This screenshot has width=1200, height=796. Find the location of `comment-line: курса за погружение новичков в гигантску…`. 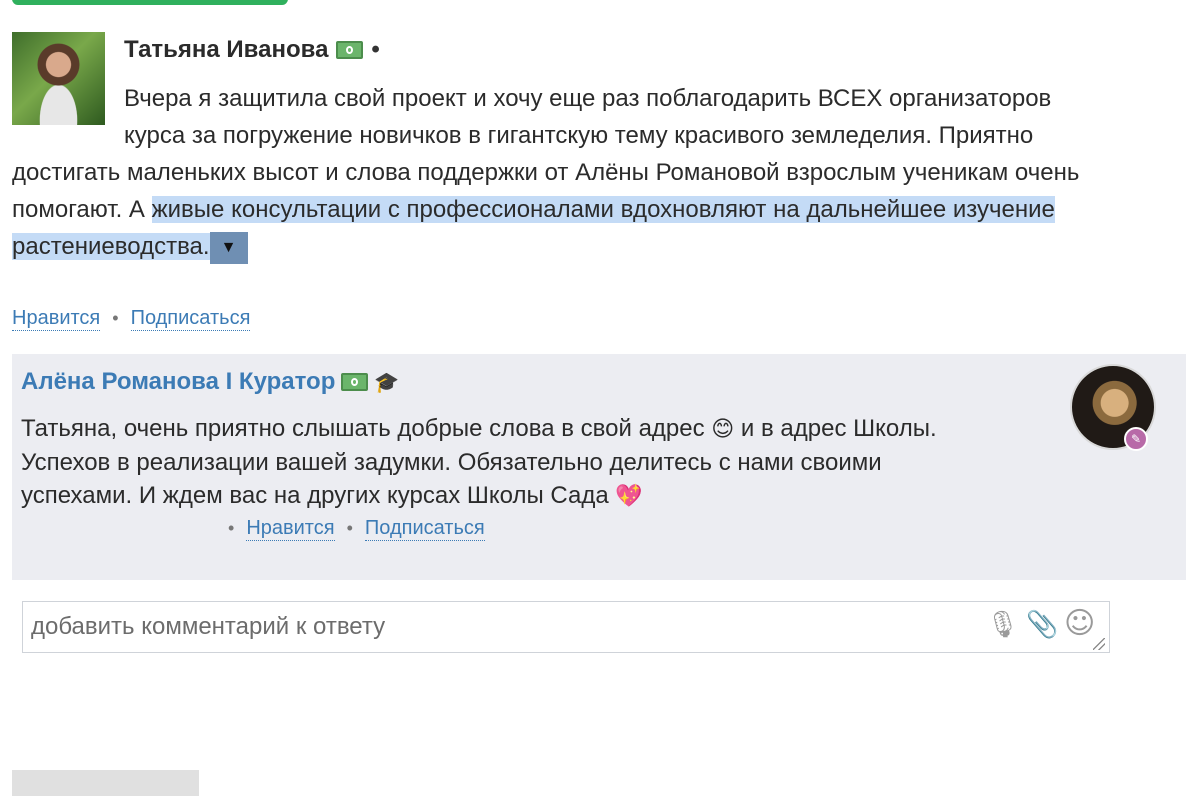

comment-line: курса за погружение новичков в гигантску… is located at coordinates (579, 135).